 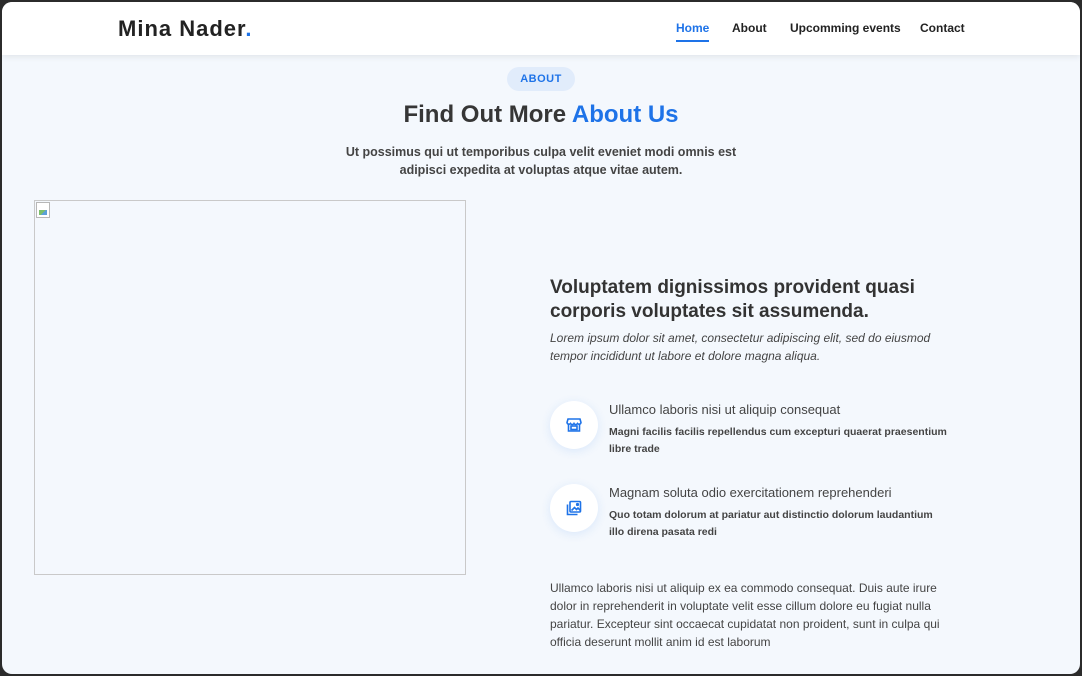 I want to click on store-icon, so click(x=574, y=425).